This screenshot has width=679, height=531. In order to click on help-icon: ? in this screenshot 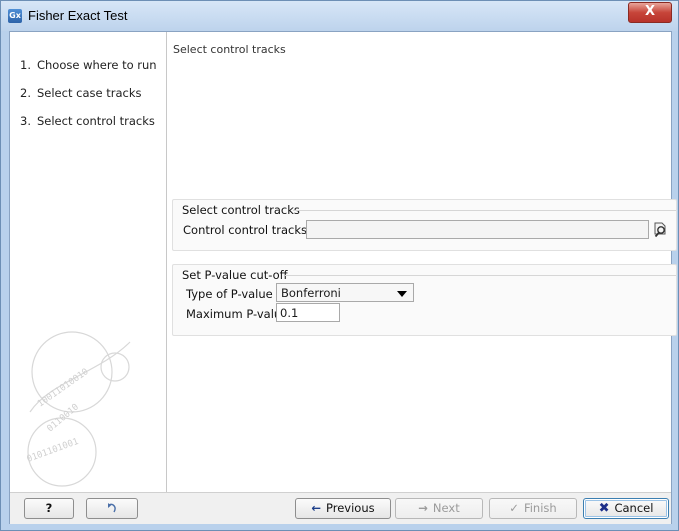, I will do `click(49, 508)`.